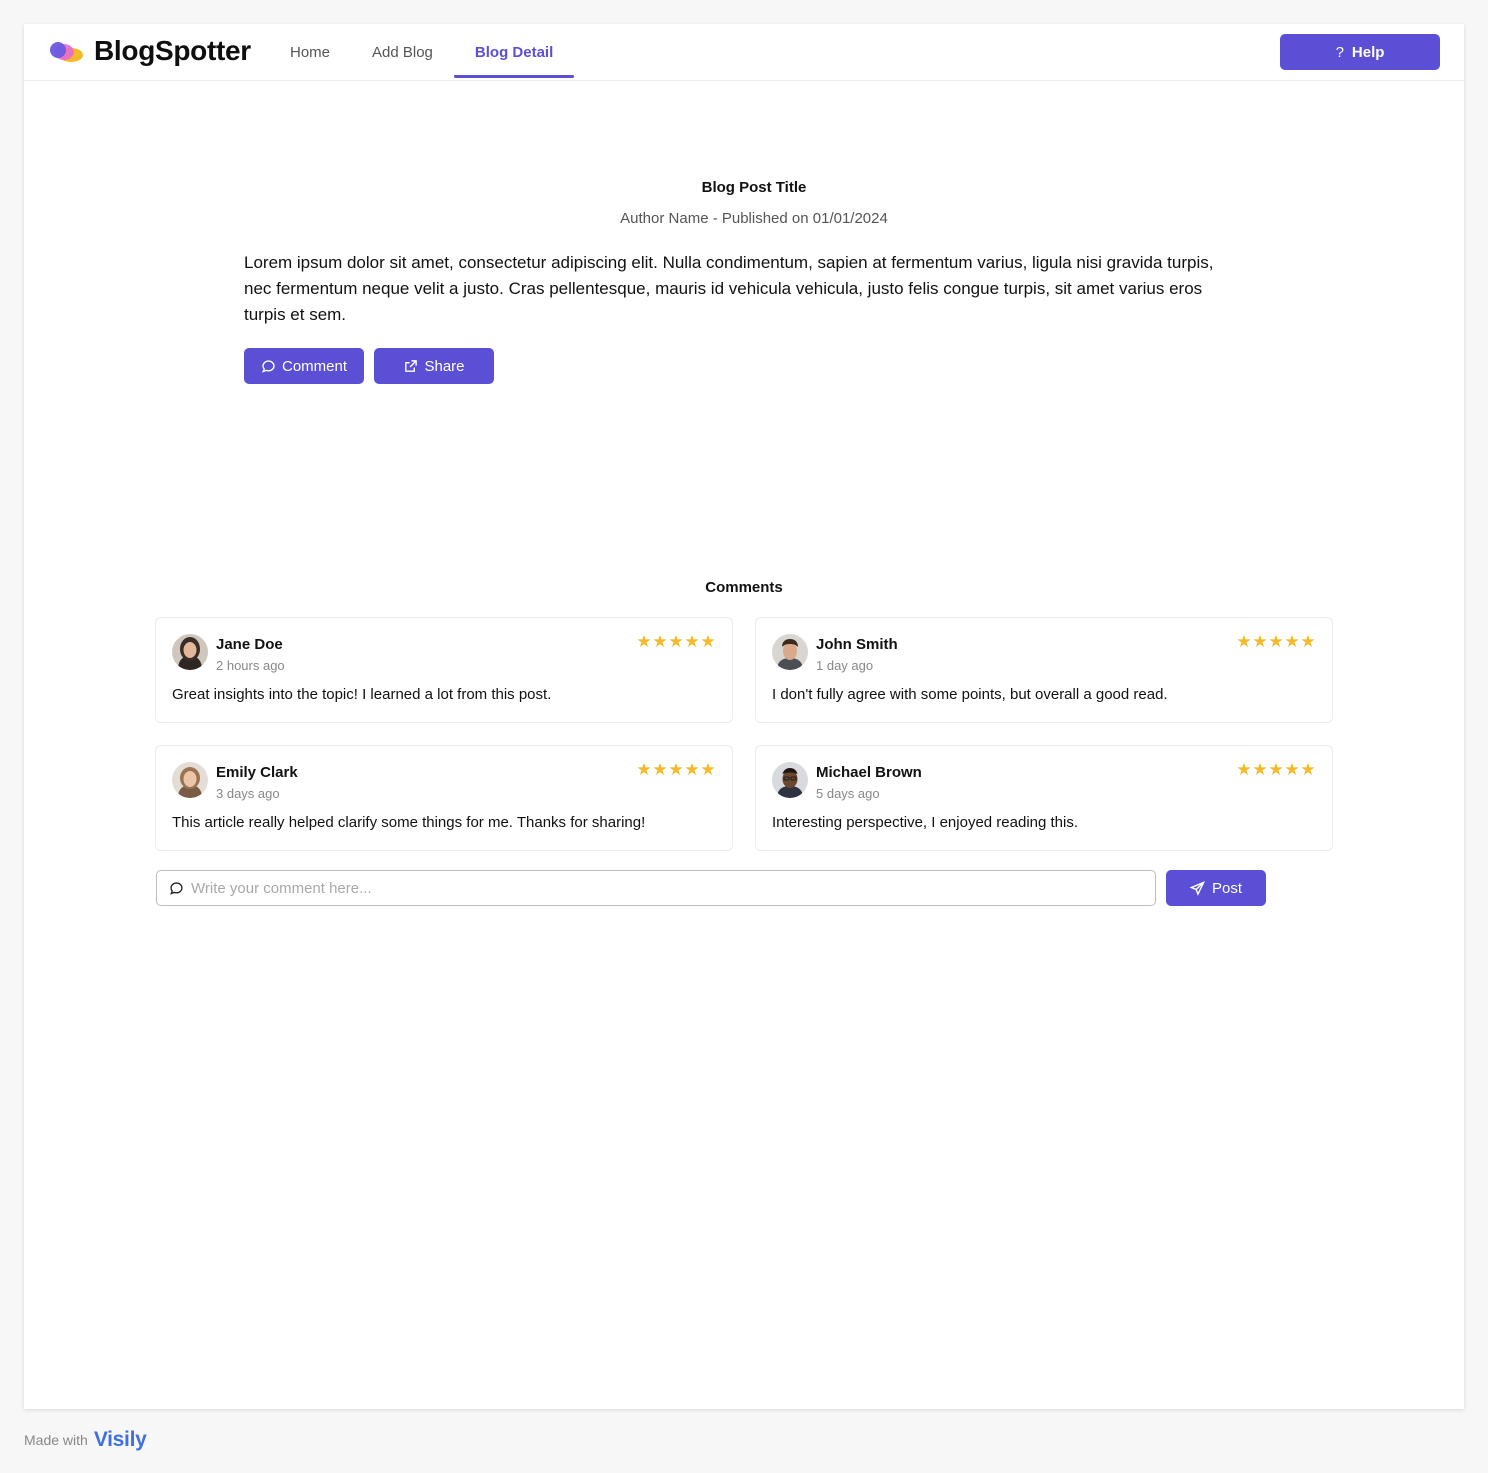  Describe the element at coordinates (402, 52) in the screenshot. I see `tab-add-blog: Add Blog` at that location.